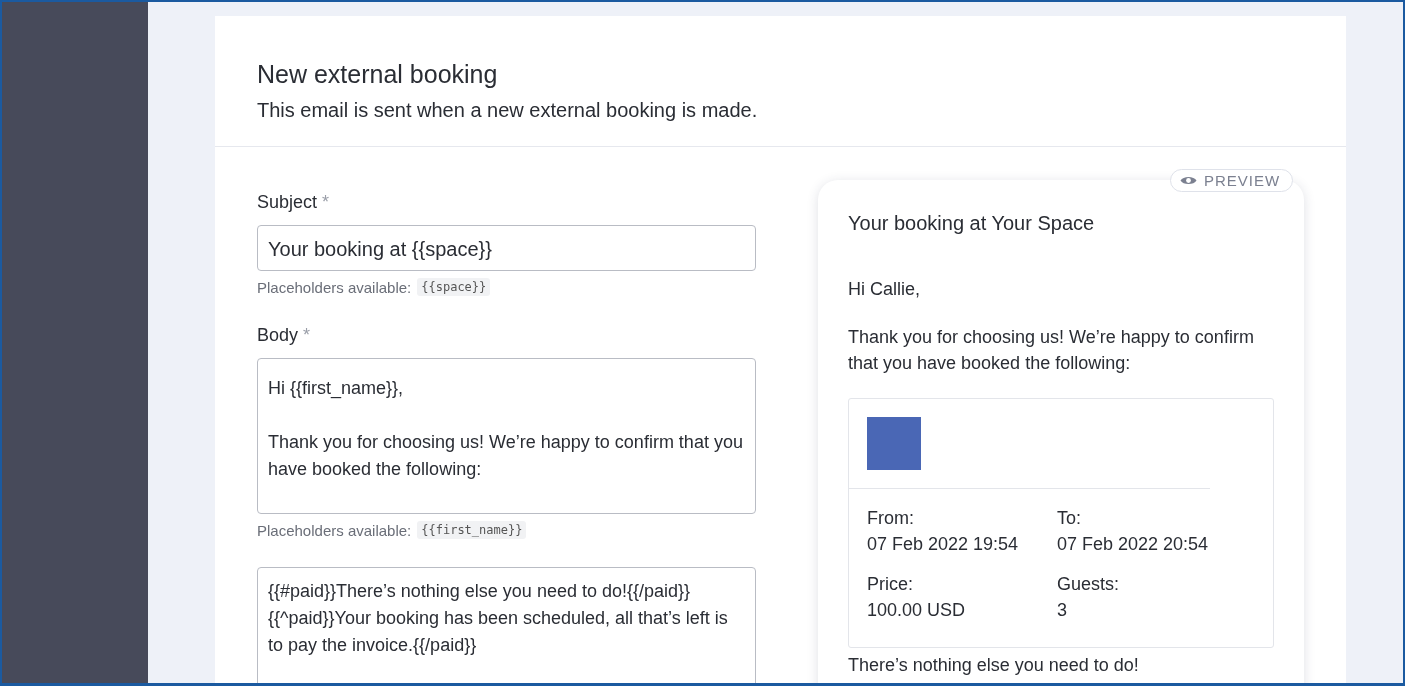 The height and width of the screenshot is (686, 1405). I want to click on preview-badge: PREVIEW, so click(1232, 180).